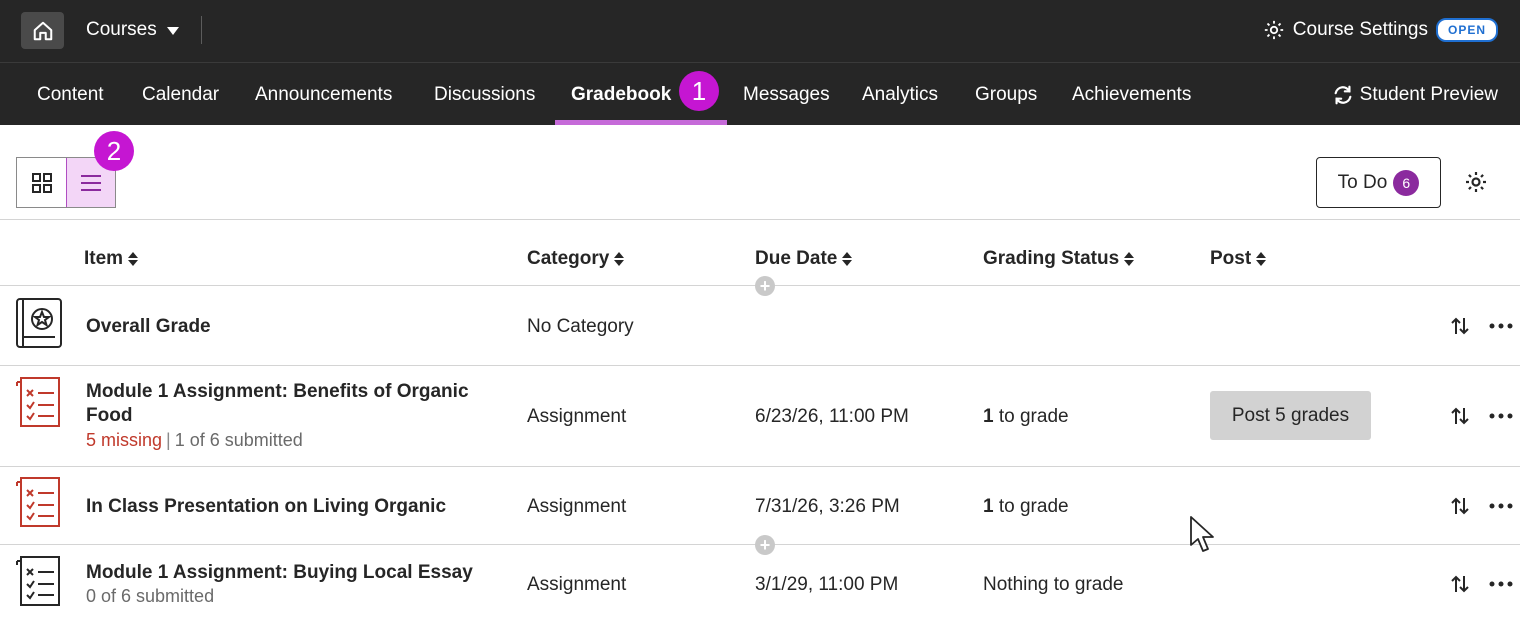 The width and height of the screenshot is (1520, 623). What do you see at coordinates (124, 440) in the screenshot?
I see `missing-count: 5 missing` at bounding box center [124, 440].